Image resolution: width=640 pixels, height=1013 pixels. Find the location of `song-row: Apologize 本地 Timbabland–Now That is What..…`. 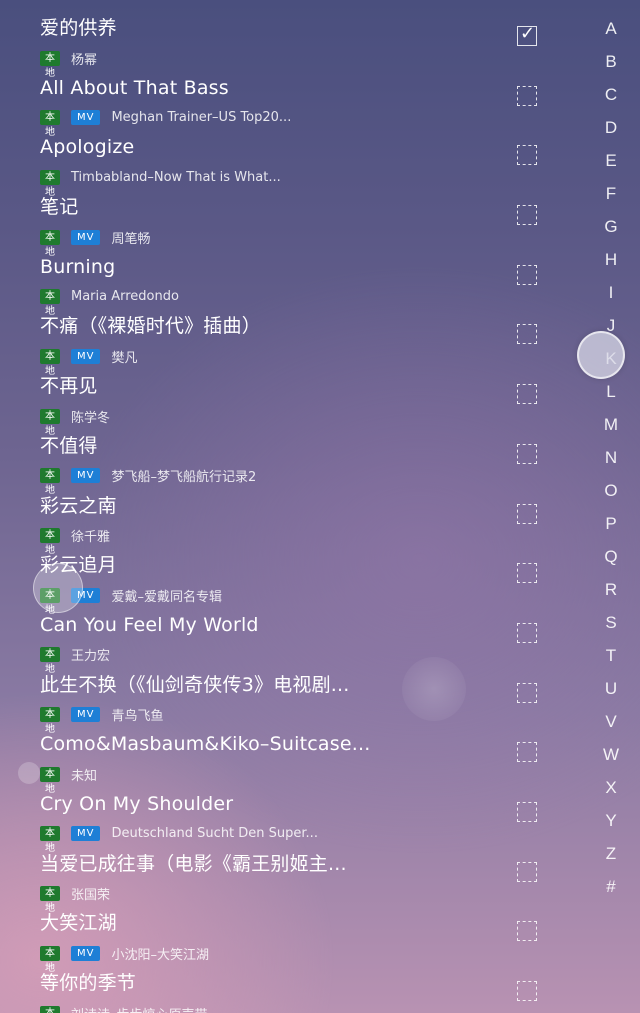

song-row: Apologize 本地 Timbabland–Now That is What..… is located at coordinates (290, 158).